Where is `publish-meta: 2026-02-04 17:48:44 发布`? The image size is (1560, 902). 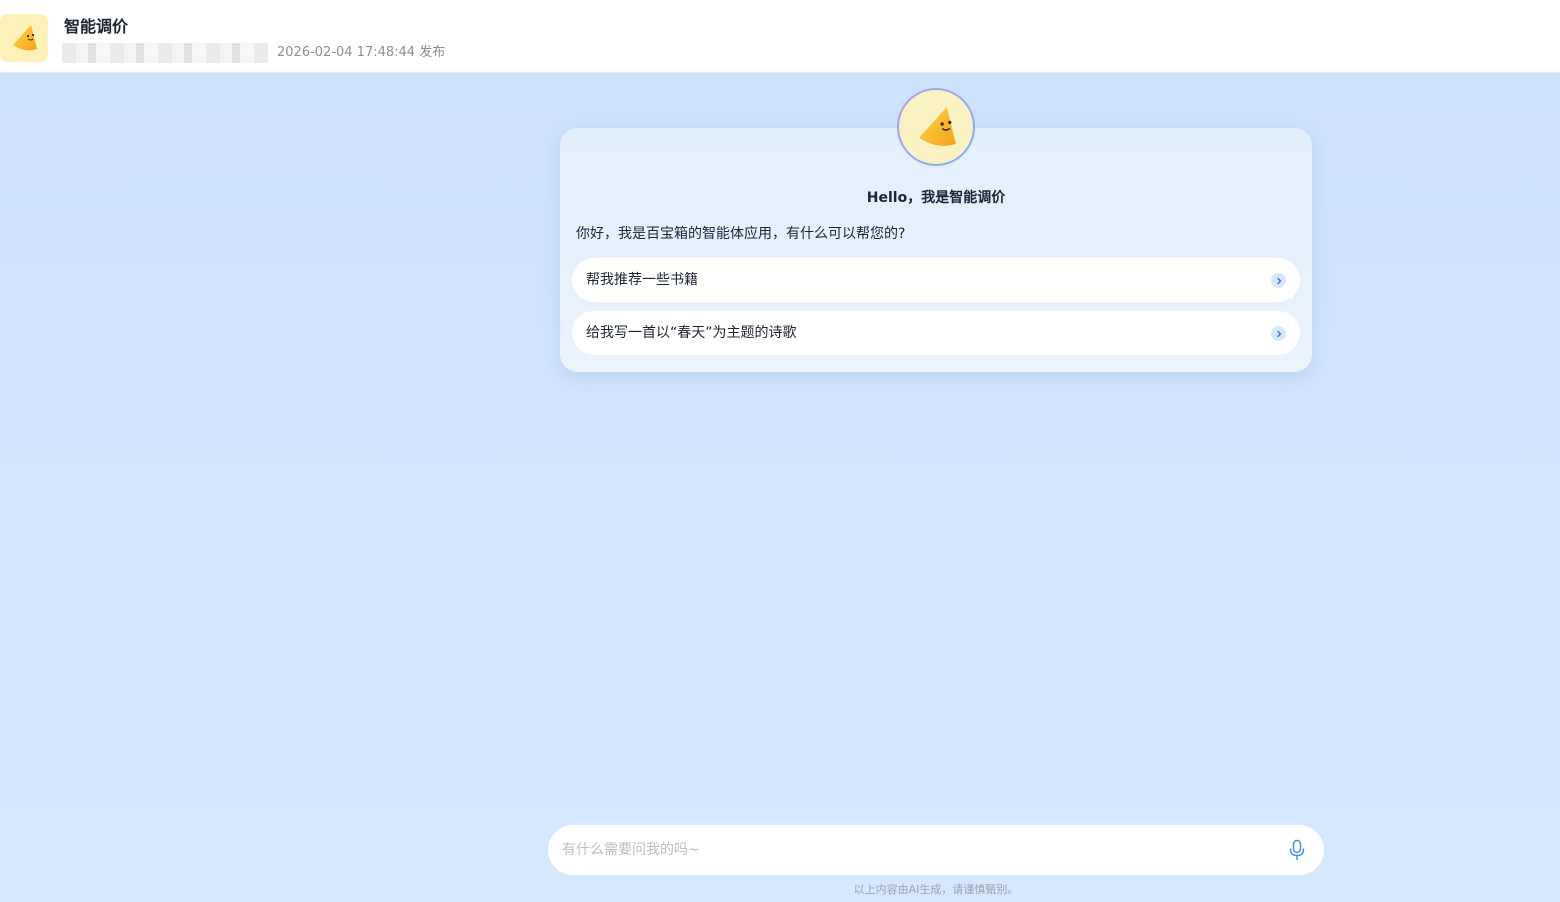
publish-meta: 2026-02-04 17:48:44 发布 is located at coordinates (253, 53).